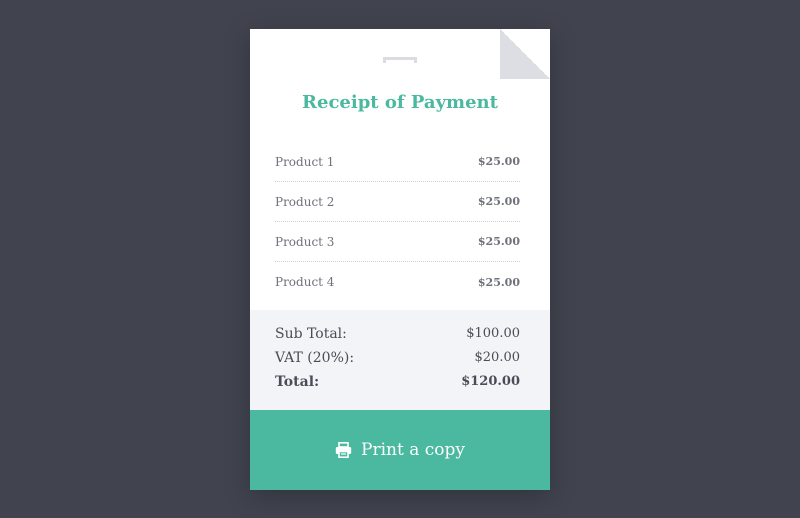 This screenshot has width=800, height=518. Describe the element at coordinates (343, 450) in the screenshot. I see `printer-icon` at that location.